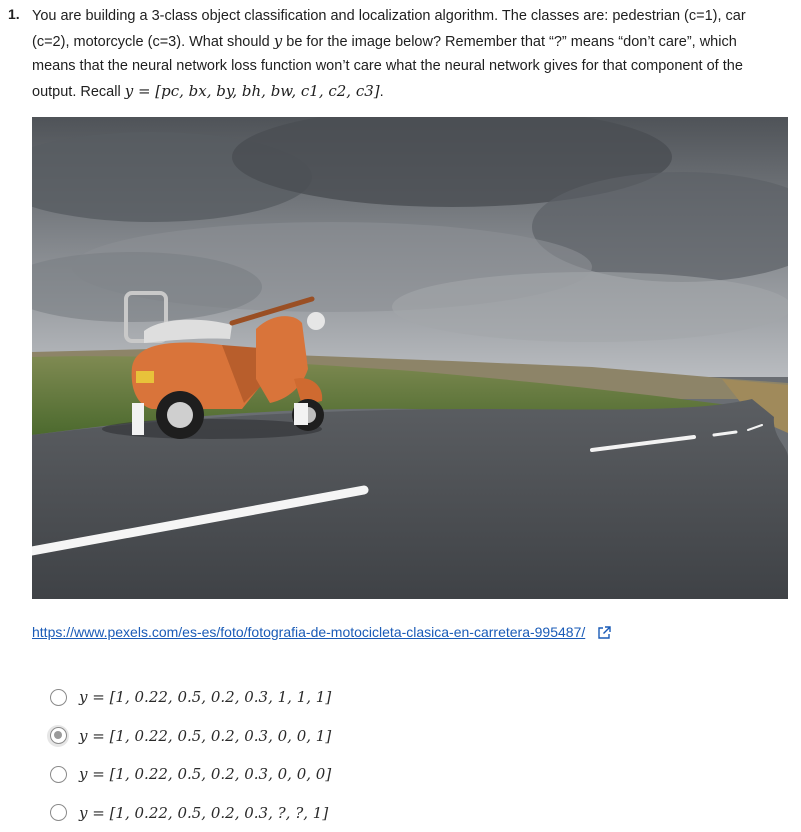 This screenshot has width=801, height=832. I want to click on answer-option-2: y = [1, 0.22, 0.5, 0.2, 0.3, 0, 0, 1], so click(189, 736).